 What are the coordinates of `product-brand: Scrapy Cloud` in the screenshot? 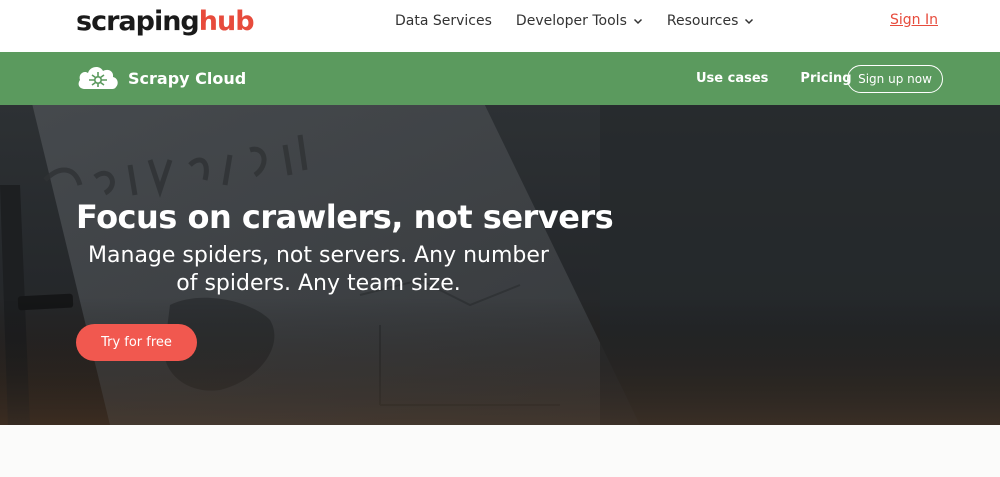 It's located at (161, 78).